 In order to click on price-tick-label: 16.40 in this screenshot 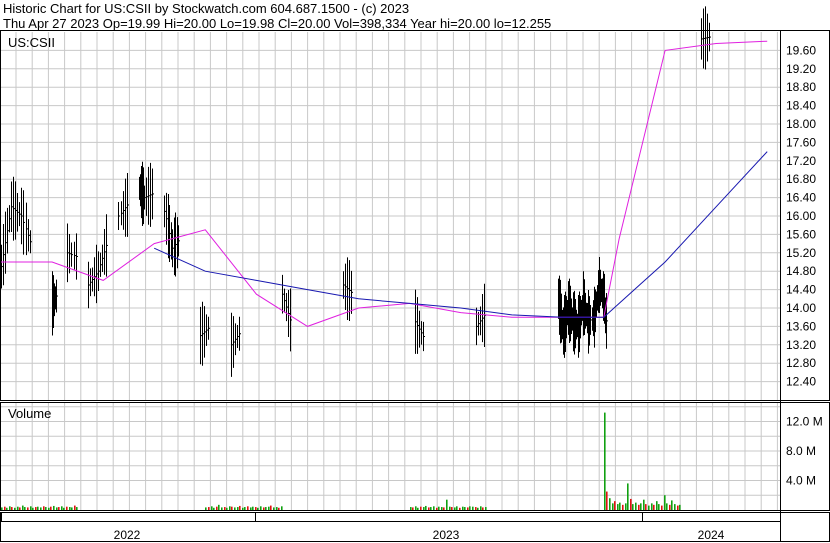, I will do `click(801, 198)`.